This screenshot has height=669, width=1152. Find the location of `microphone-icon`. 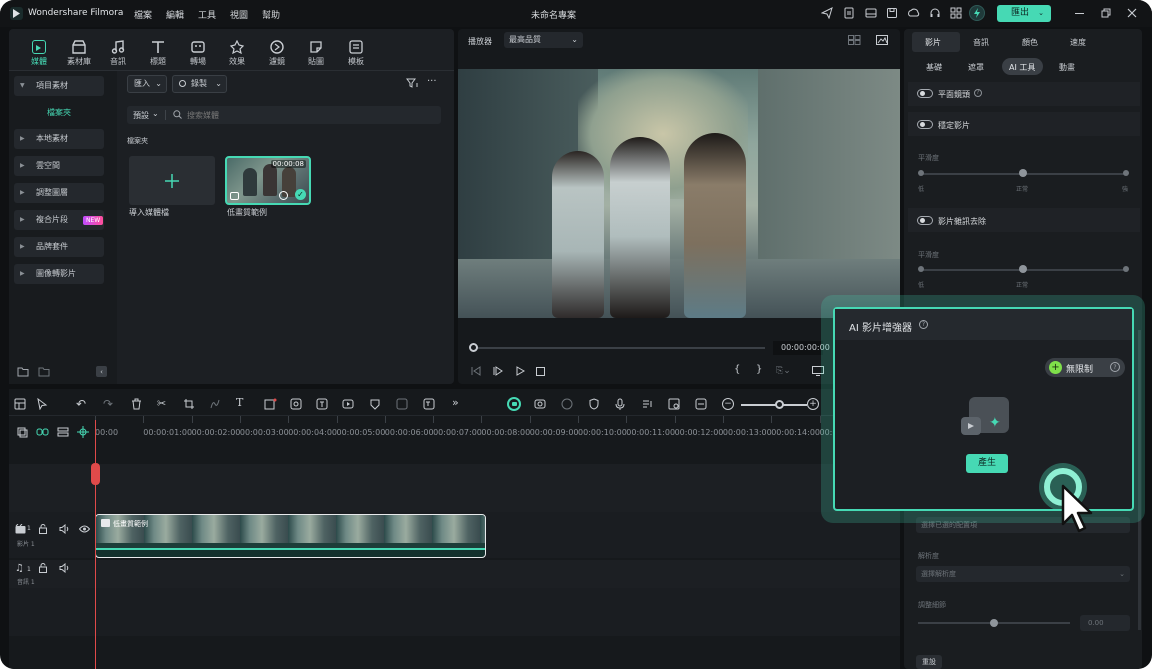

microphone-icon is located at coordinates (620, 404).